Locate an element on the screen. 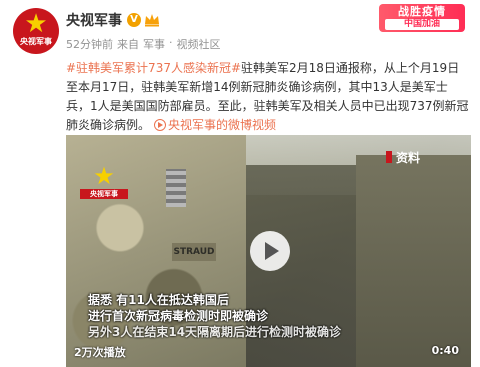  account-name: 央视军事 is located at coordinates (94, 20).